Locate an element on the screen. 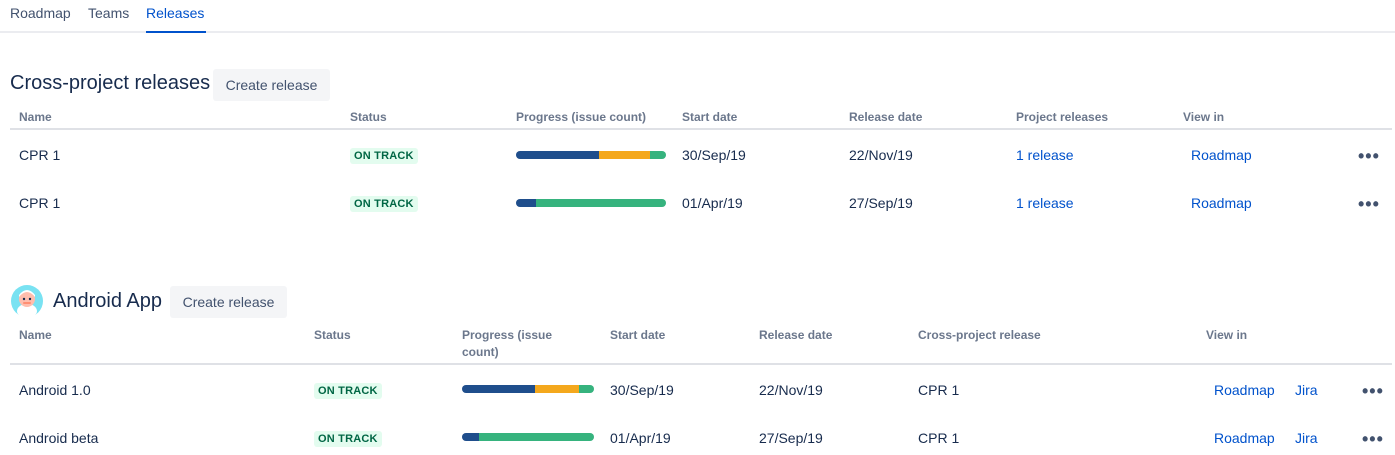 The width and height of the screenshot is (1395, 455). top-nav: Roadmap Teams Releases is located at coordinates (697, 16).